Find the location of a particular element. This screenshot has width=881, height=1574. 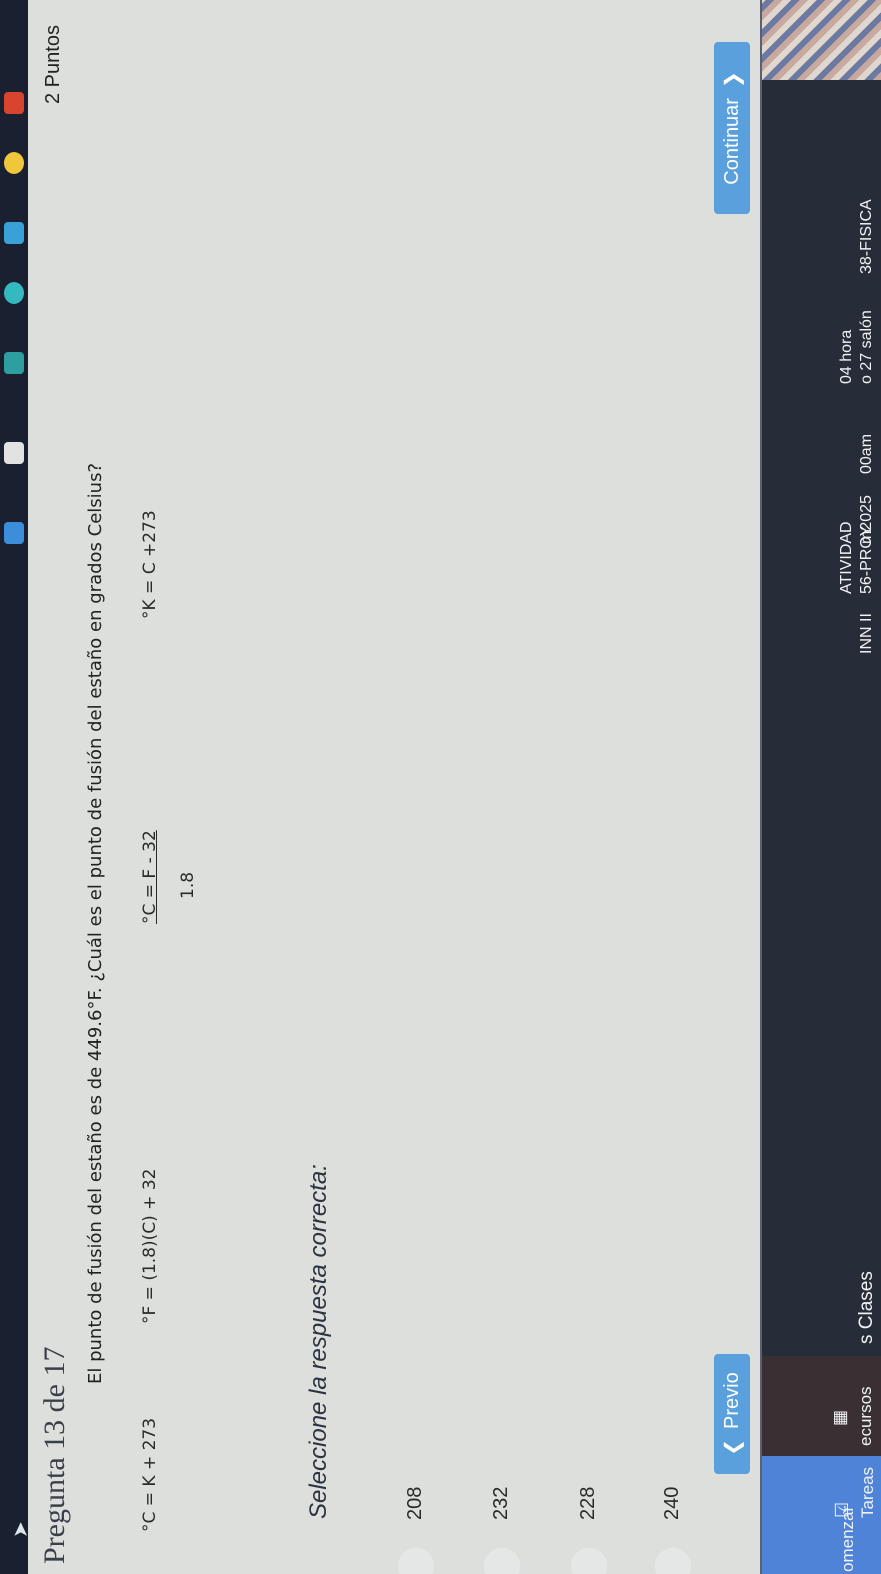

option-label: 228 is located at coordinates (588, 1503).